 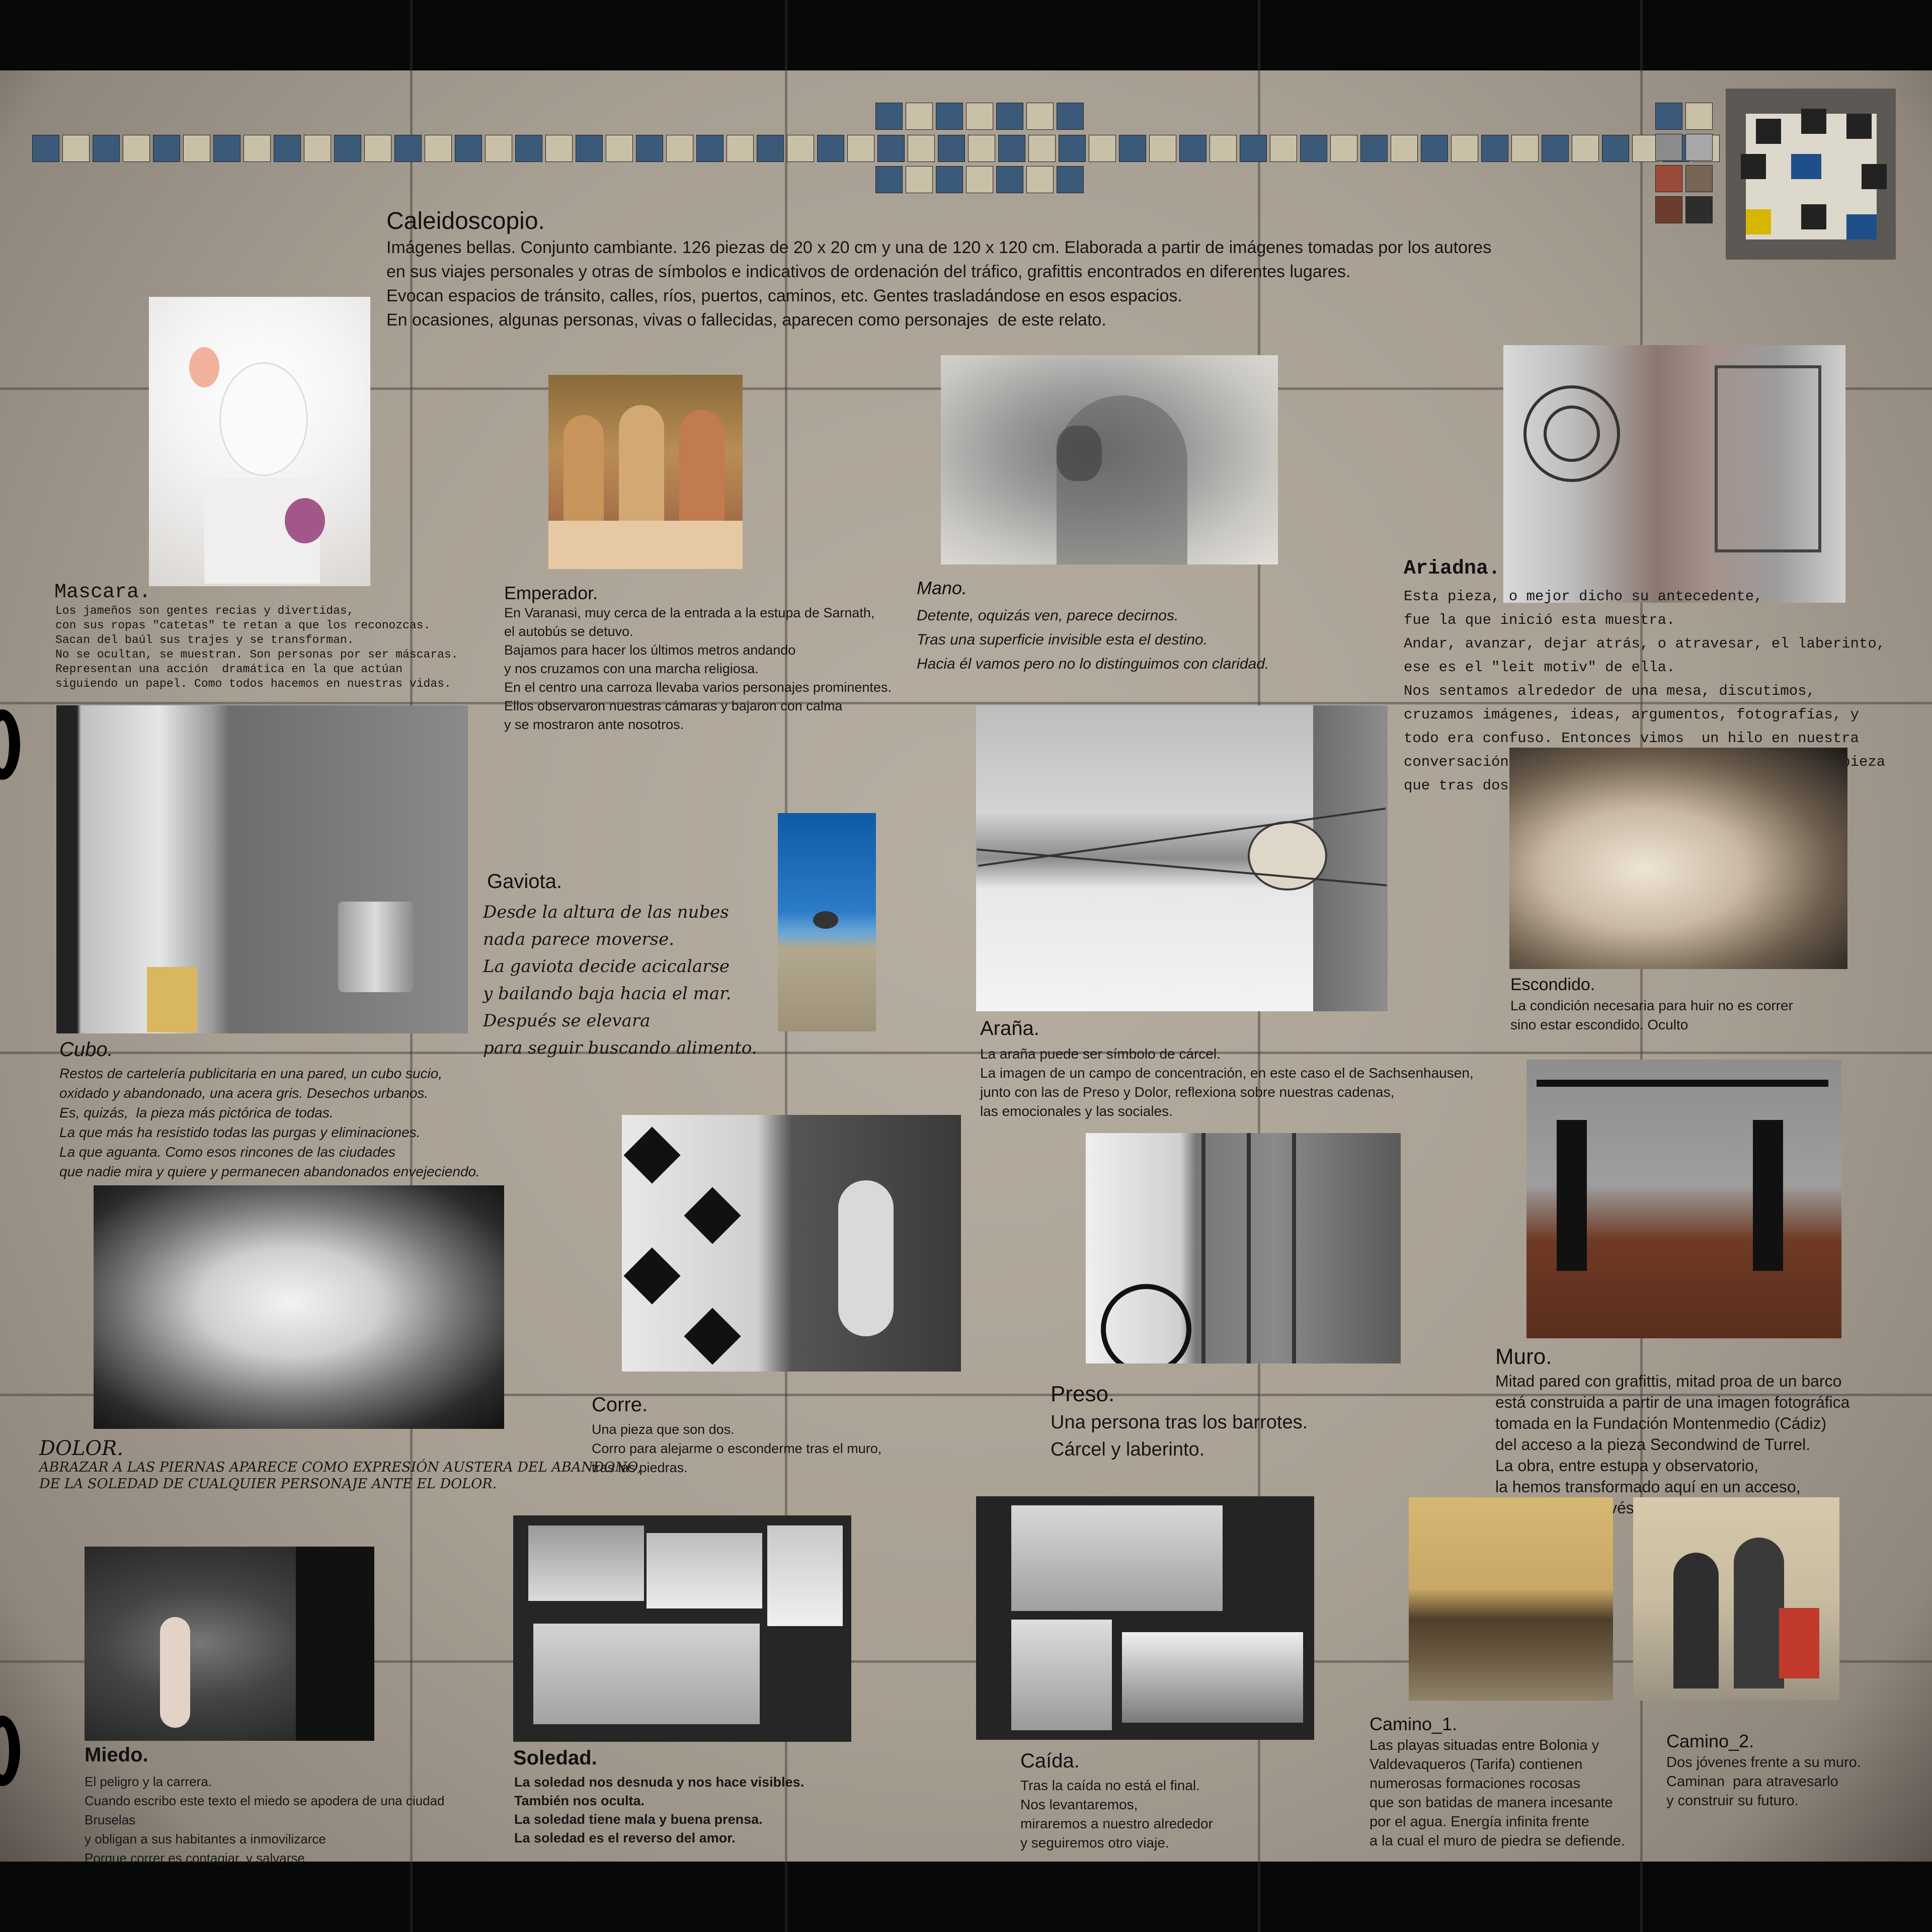 I want to click on soledad-photo, so click(x=682, y=1628).